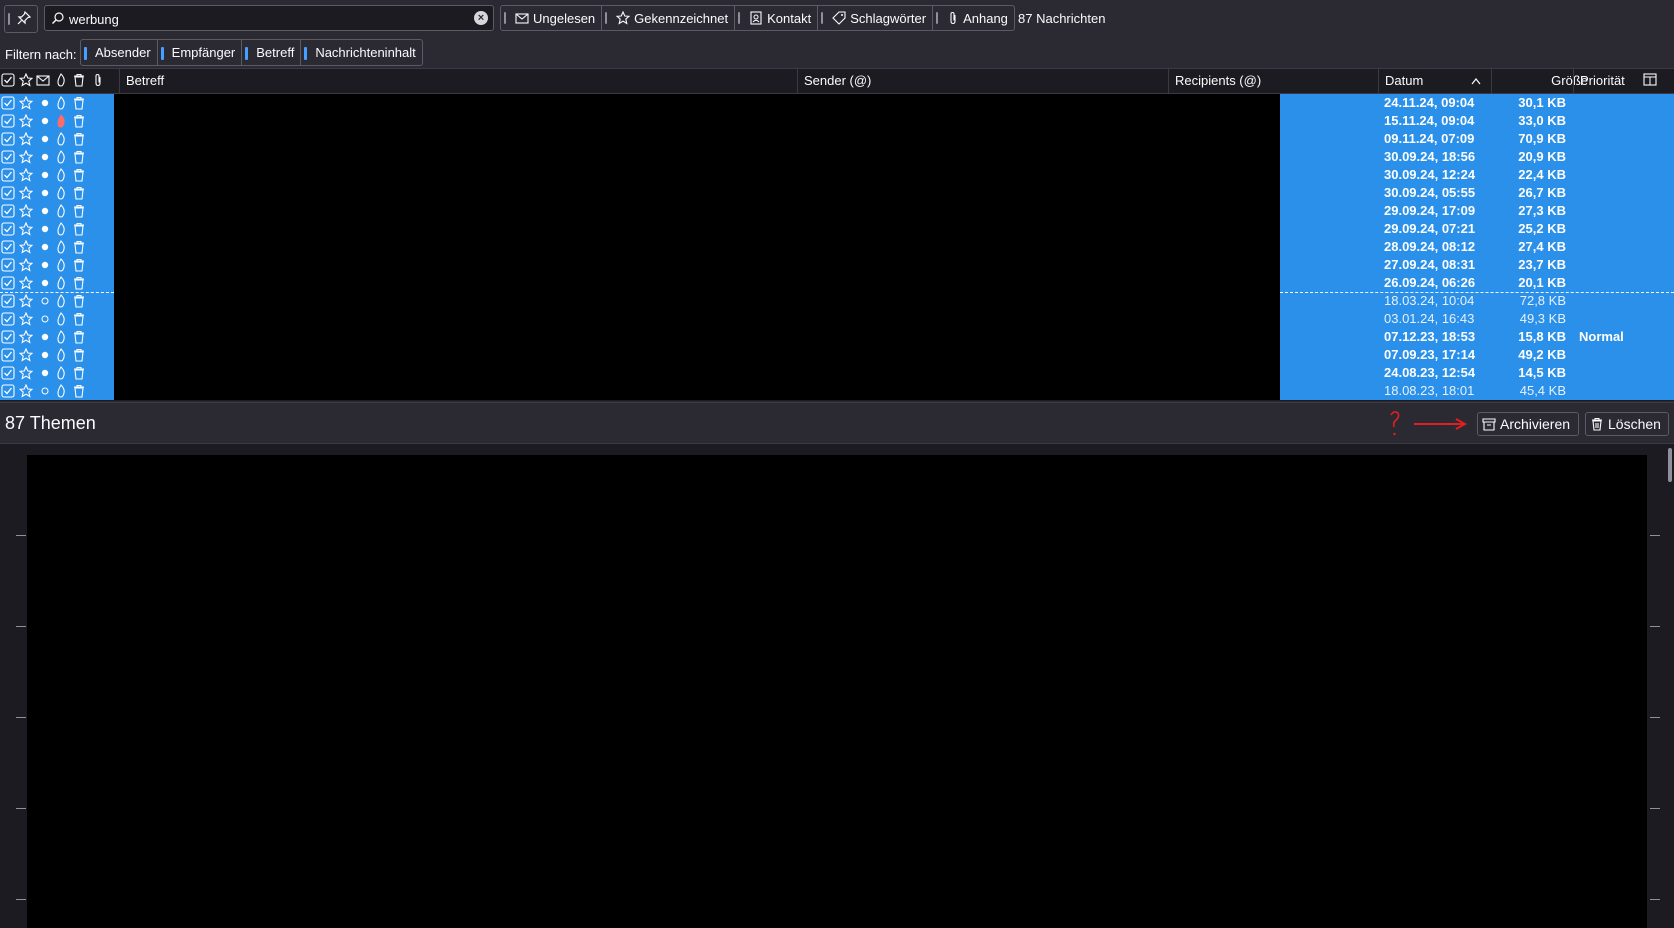 The image size is (1674, 928). What do you see at coordinates (26, 80) in the screenshot?
I see `star-column-icon` at bounding box center [26, 80].